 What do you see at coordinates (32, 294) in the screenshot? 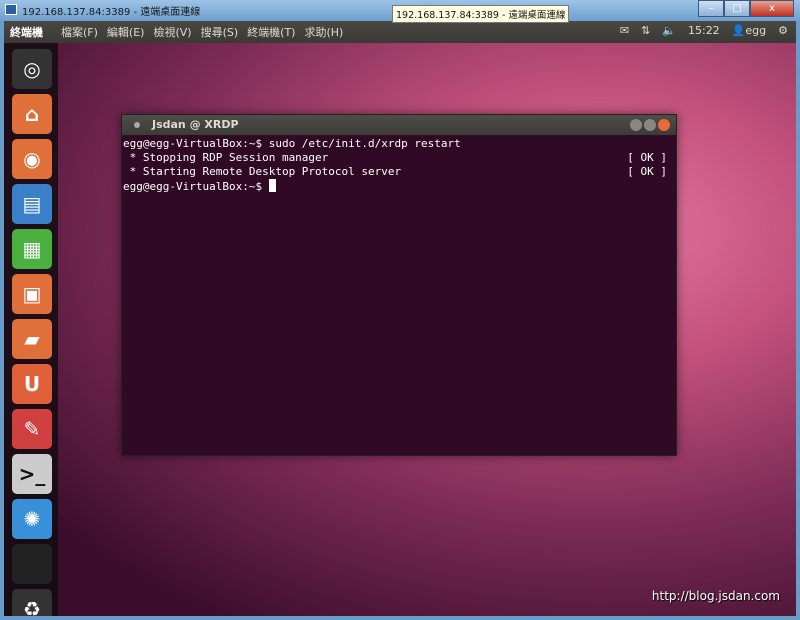
I see `launcher-impress-icon: ▣` at bounding box center [32, 294].